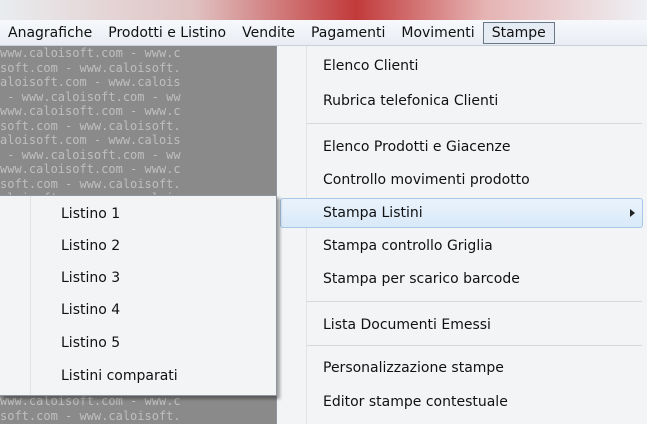 The width and height of the screenshot is (647, 424). Describe the element at coordinates (90, 343) in the screenshot. I see `submenu-item-listino-5: Listino 5` at that location.